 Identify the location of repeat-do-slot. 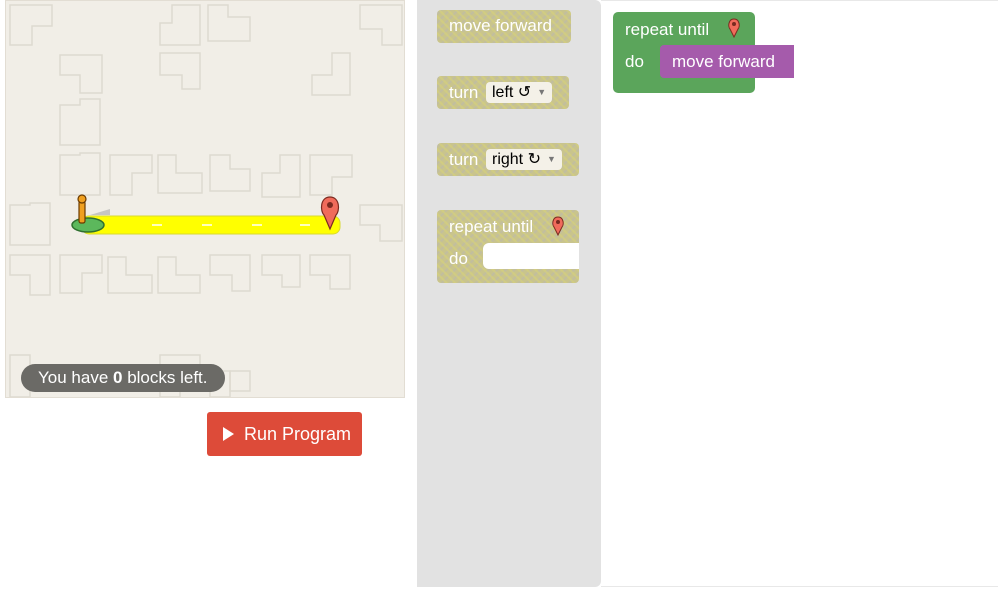
(531, 256).